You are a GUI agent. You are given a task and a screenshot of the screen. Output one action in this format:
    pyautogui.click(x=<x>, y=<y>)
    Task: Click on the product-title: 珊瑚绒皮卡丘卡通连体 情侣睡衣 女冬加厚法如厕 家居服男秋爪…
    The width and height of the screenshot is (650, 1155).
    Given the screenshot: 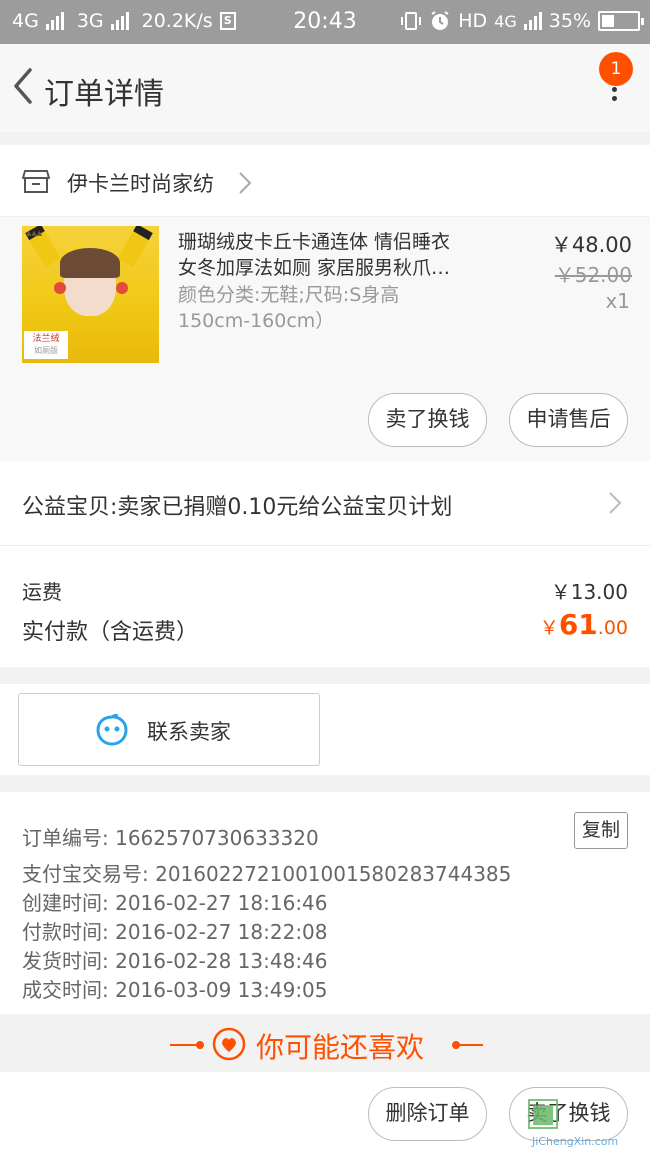 What is the action you would take?
    pyautogui.click(x=337, y=255)
    